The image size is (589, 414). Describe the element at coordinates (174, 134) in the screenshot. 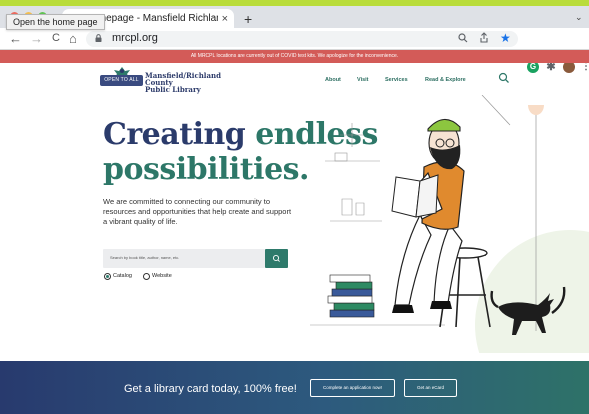

I see `hero-word-creating: Creating` at that location.